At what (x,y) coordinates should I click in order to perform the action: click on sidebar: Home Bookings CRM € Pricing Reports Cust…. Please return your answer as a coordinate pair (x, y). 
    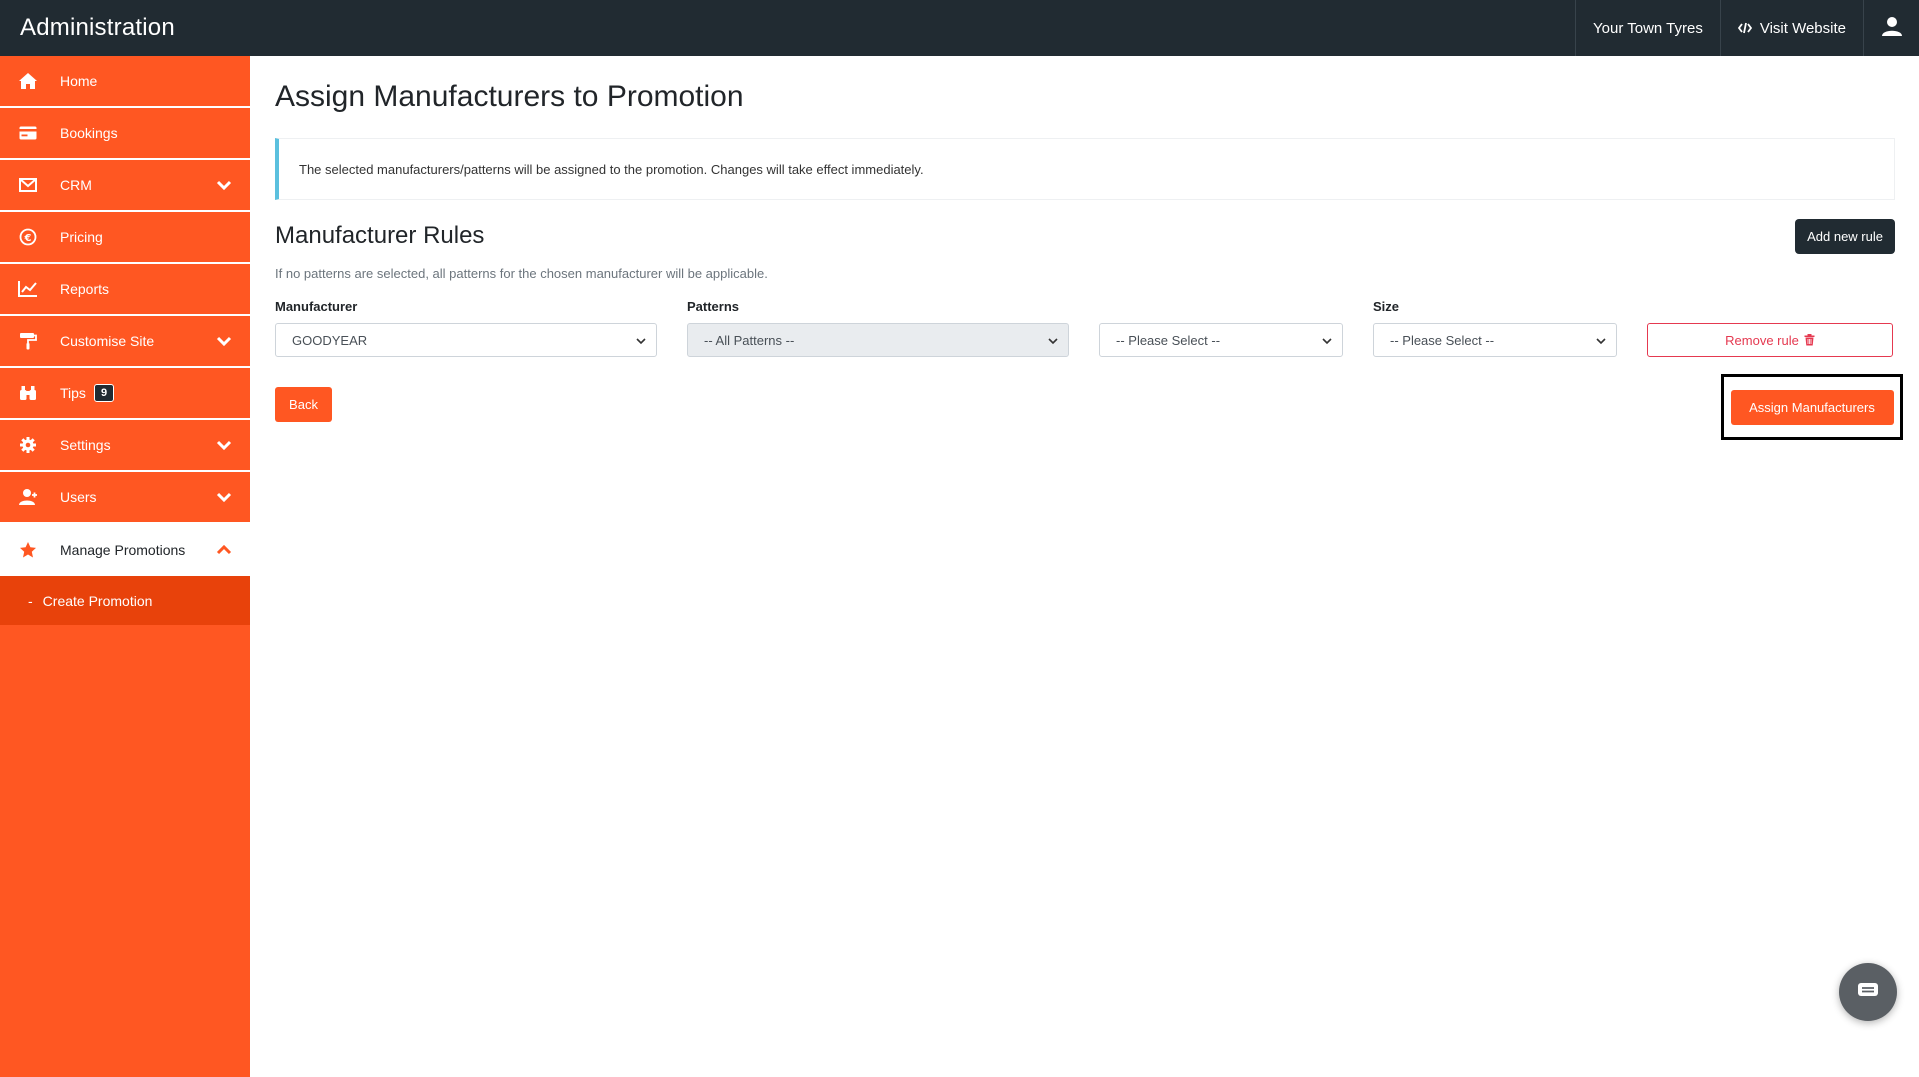
    Looking at the image, I should click on (125, 566).